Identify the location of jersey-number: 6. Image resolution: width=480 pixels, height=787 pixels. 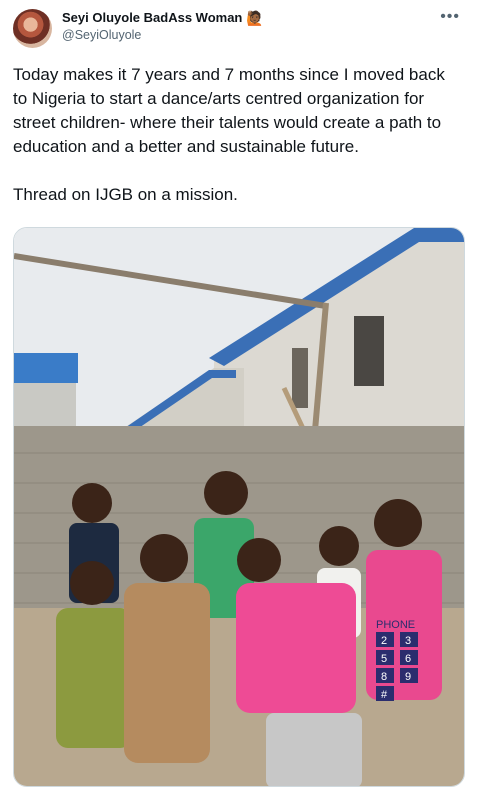
(408, 659).